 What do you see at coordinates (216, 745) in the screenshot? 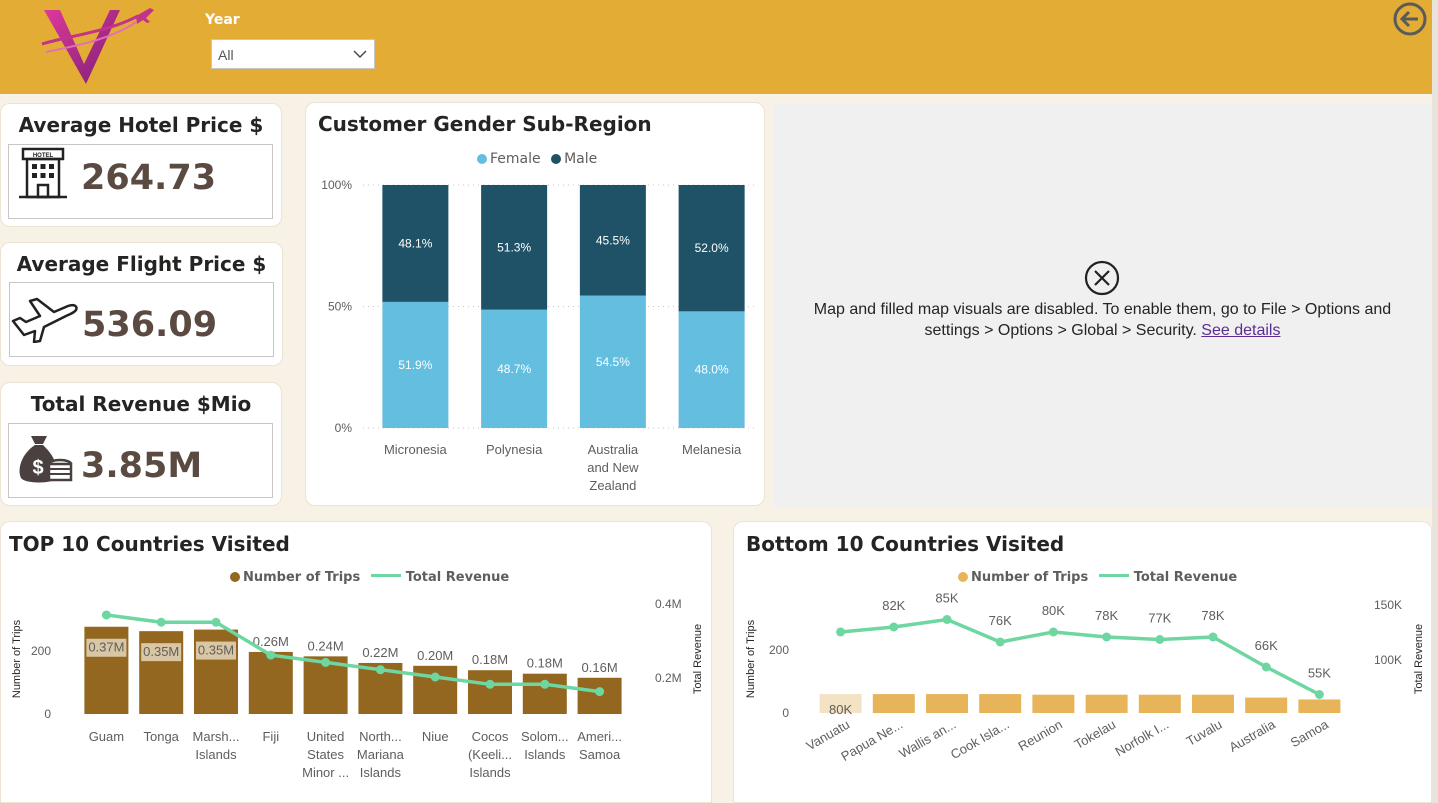
I see `x-tick-label: Marsh... Islands` at bounding box center [216, 745].